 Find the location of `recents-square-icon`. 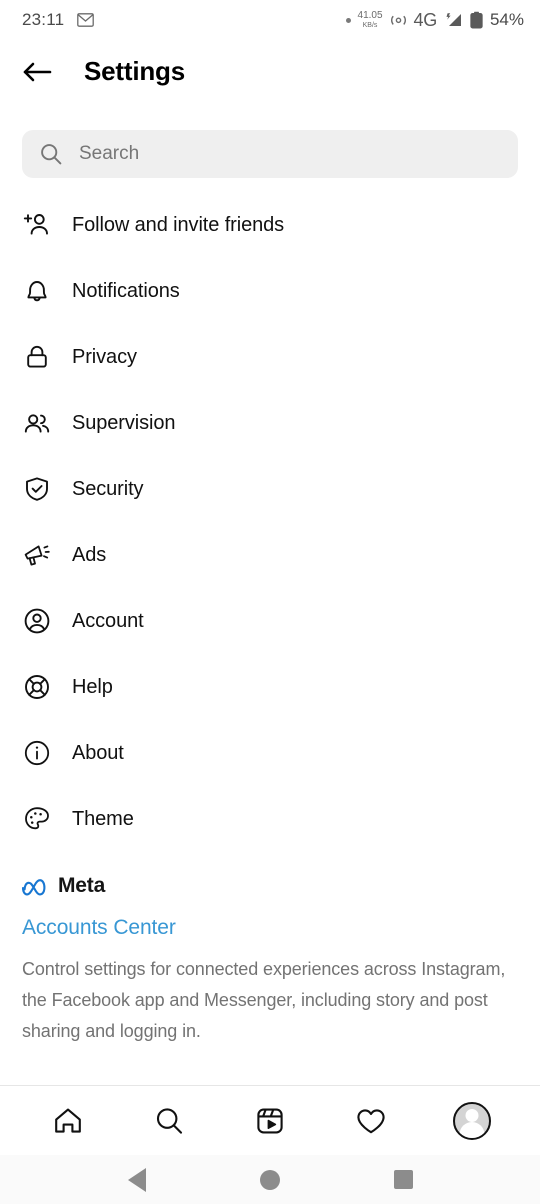

recents-square-icon is located at coordinates (403, 1179).